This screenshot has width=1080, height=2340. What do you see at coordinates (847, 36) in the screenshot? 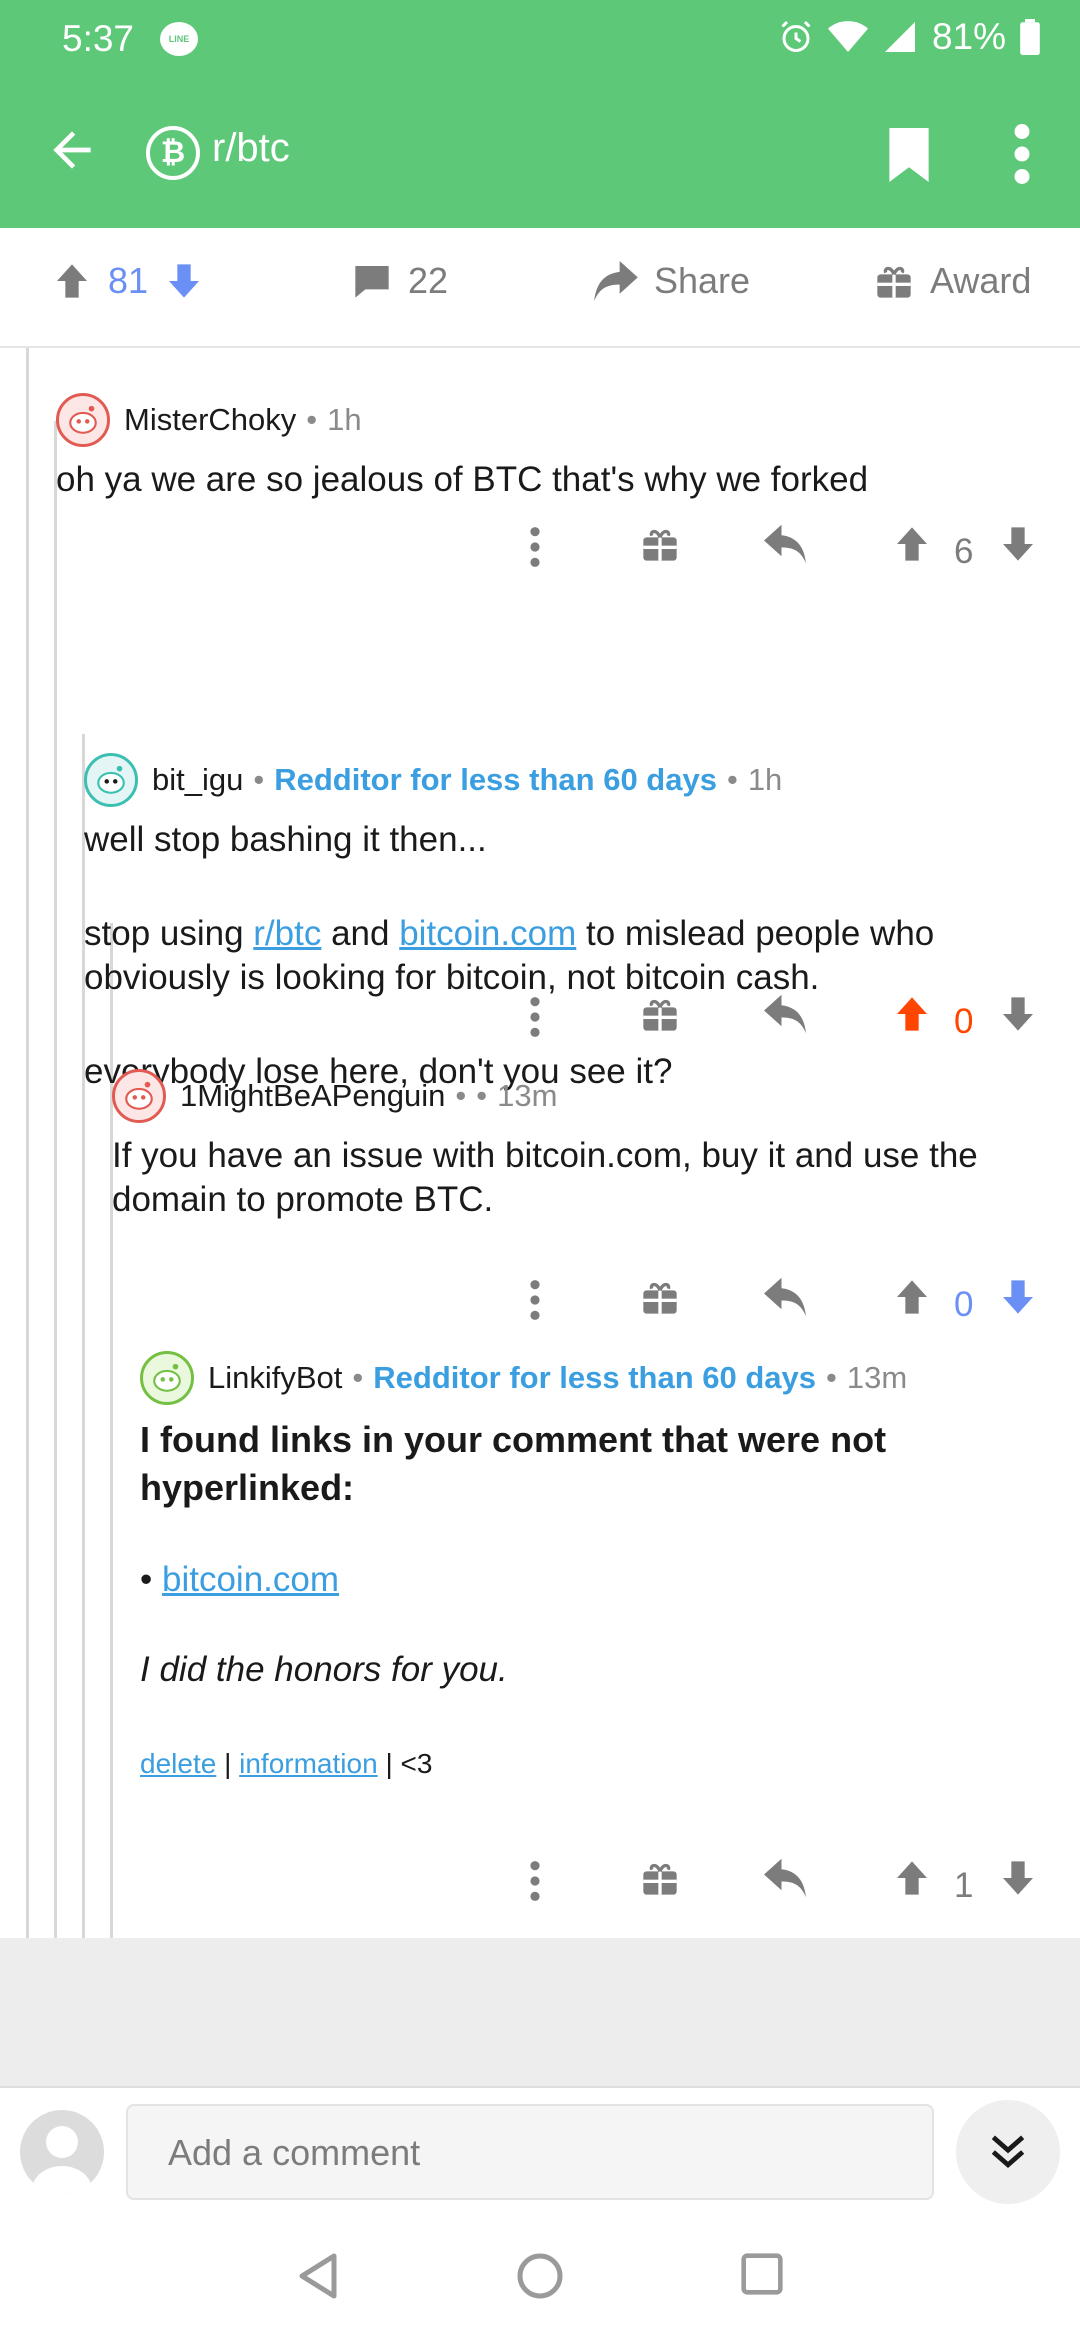
I see `wifi-icon` at bounding box center [847, 36].